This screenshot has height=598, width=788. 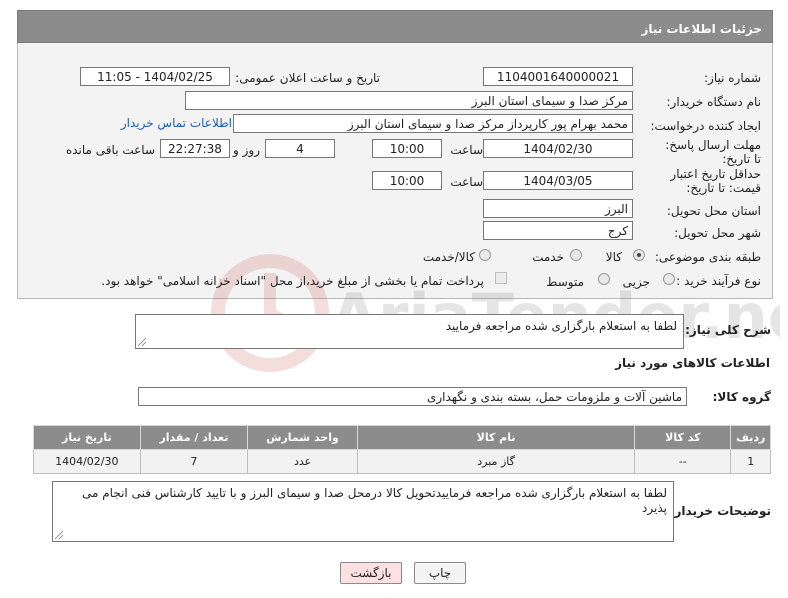 What do you see at coordinates (485, 255) in the screenshot?
I see `category-both-radio` at bounding box center [485, 255].